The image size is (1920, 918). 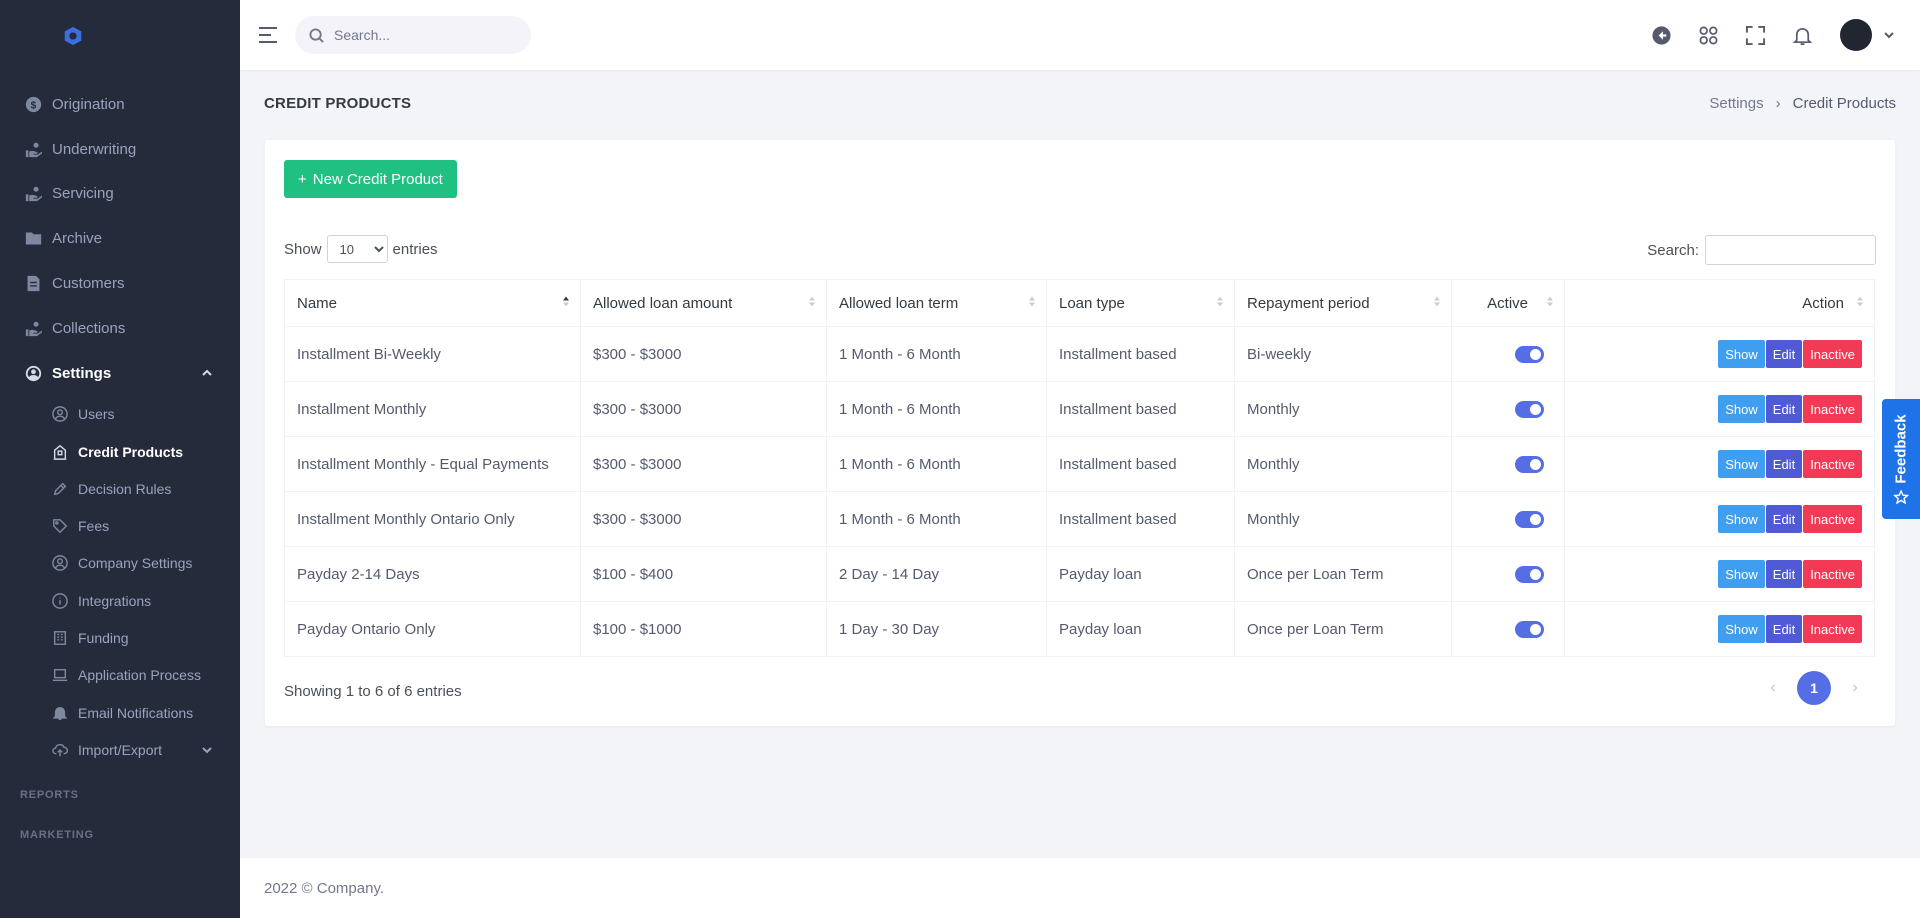 I want to click on sidebar-item-label: Underwriting, so click(x=94, y=149).